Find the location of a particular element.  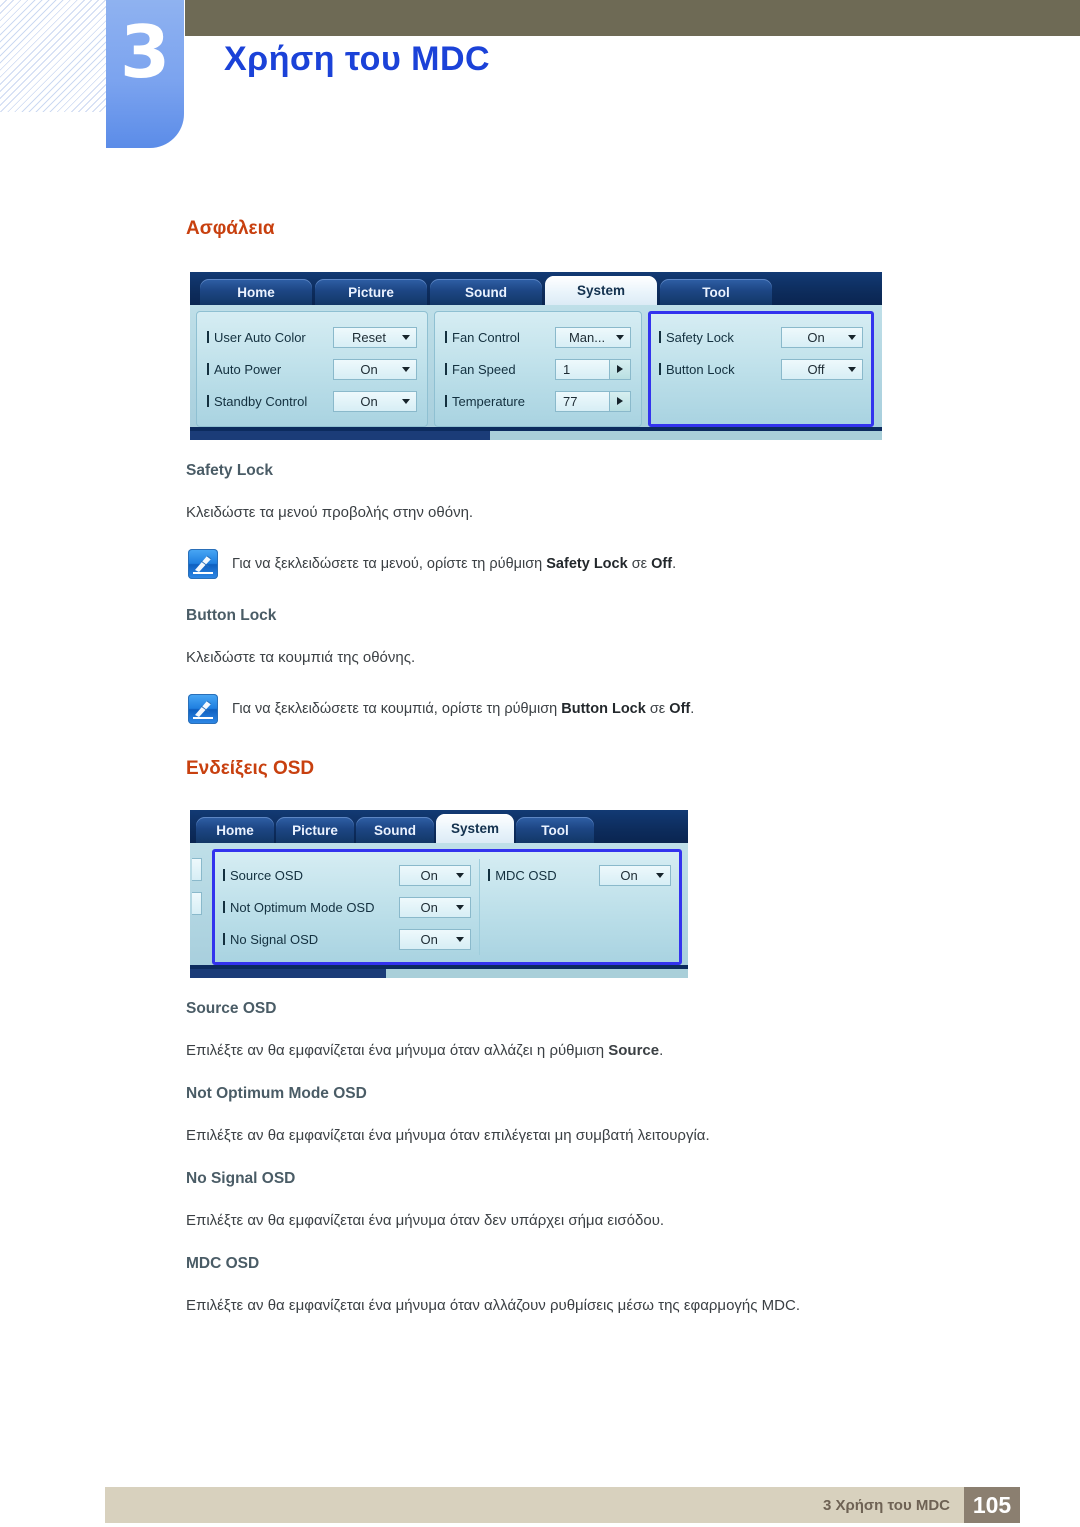

mdc-control-temperature: 77 is located at coordinates (593, 401).